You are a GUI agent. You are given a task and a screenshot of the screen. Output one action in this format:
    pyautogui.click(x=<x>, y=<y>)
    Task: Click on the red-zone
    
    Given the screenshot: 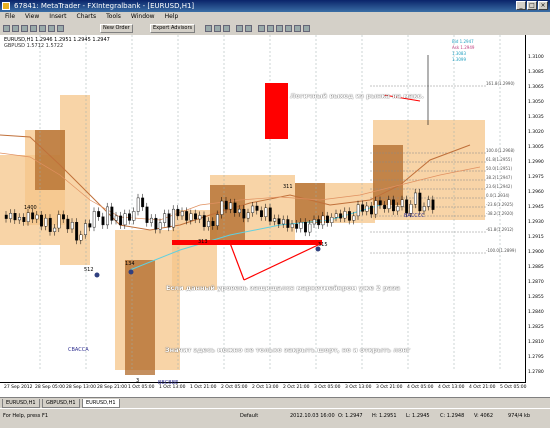 What is the action you would take?
    pyautogui.click(x=276, y=111)
    